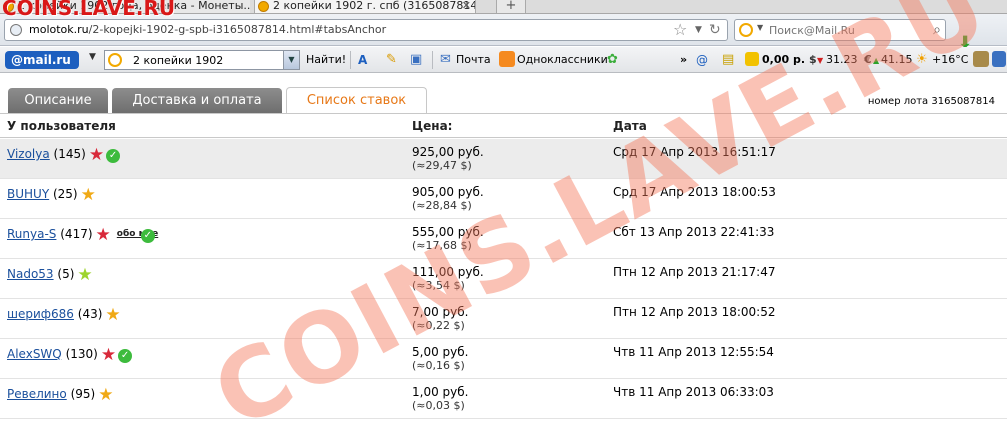 The height and width of the screenshot is (436, 1007). What do you see at coordinates (76, 234) in the screenshot?
I see `feedback-count: (417)` at bounding box center [76, 234].